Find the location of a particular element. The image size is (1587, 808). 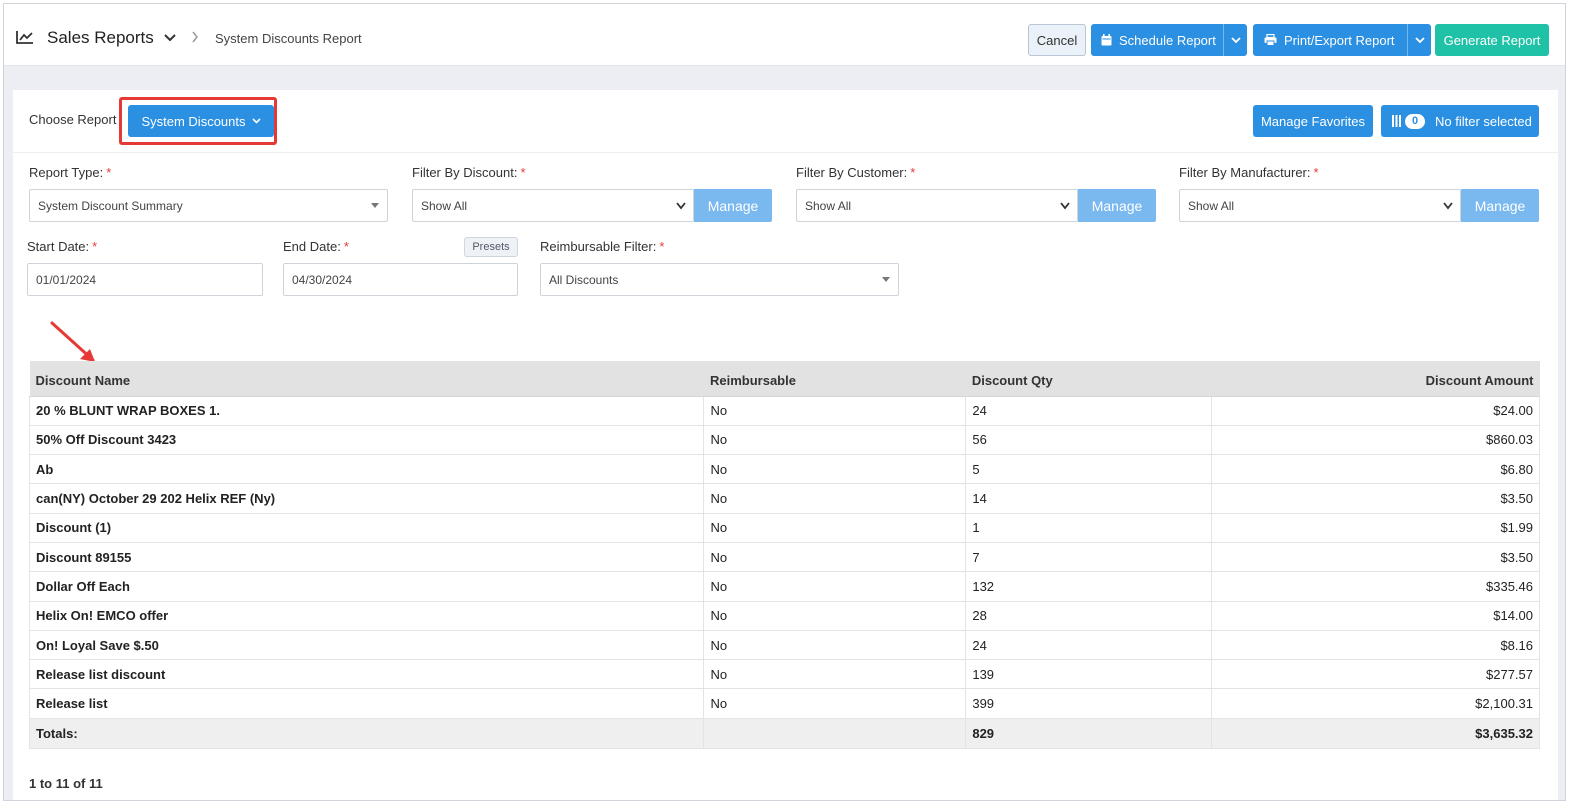

filter-customer-select: Show All is located at coordinates (937, 205).